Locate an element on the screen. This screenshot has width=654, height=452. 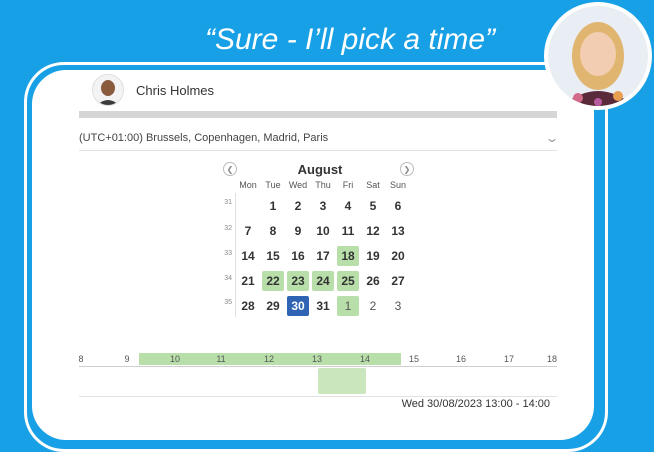
calendar-day-selected: 30 is located at coordinates (298, 306).